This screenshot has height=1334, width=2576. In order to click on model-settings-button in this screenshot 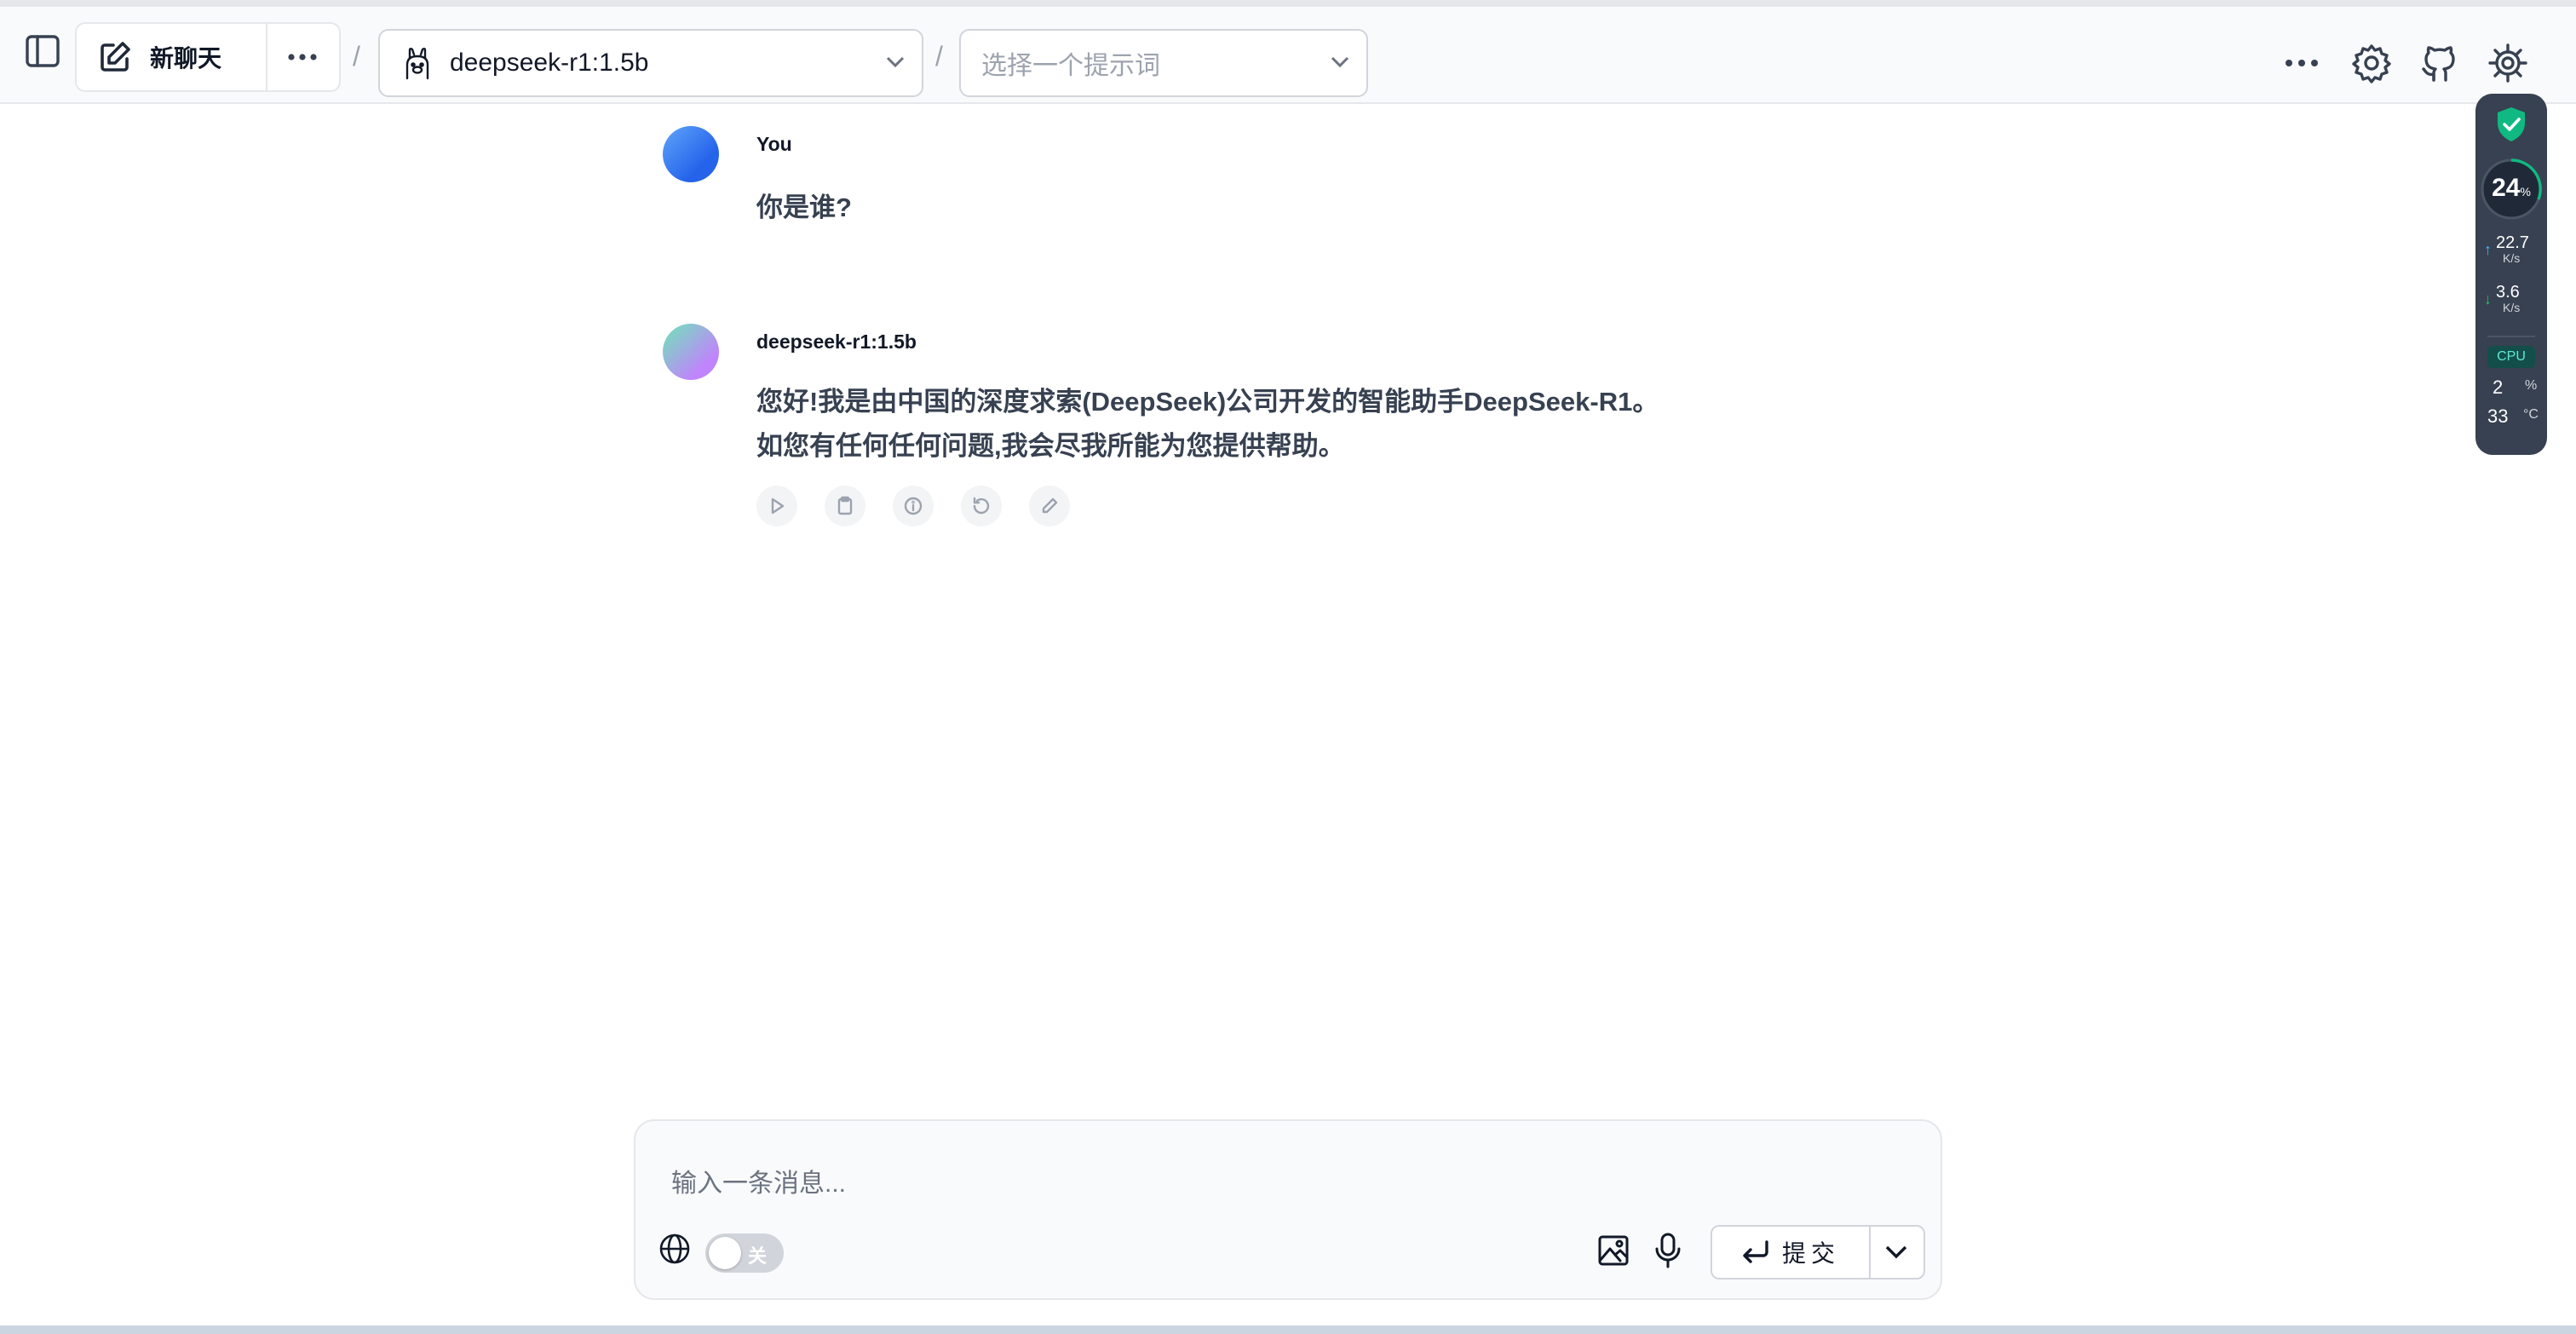, I will do `click(2372, 63)`.